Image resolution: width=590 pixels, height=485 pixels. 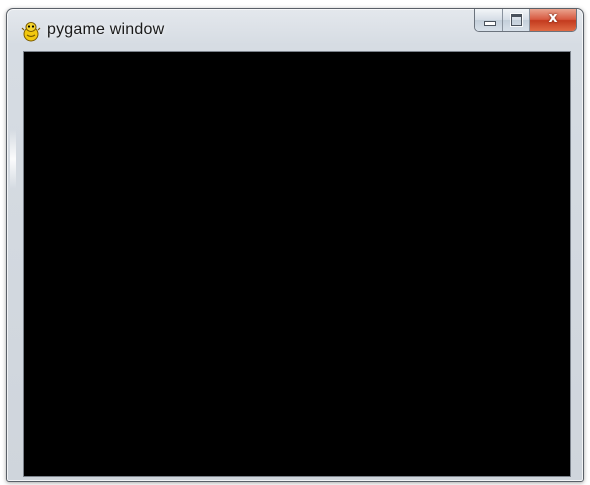 I want to click on minimize-button, so click(x=489, y=20).